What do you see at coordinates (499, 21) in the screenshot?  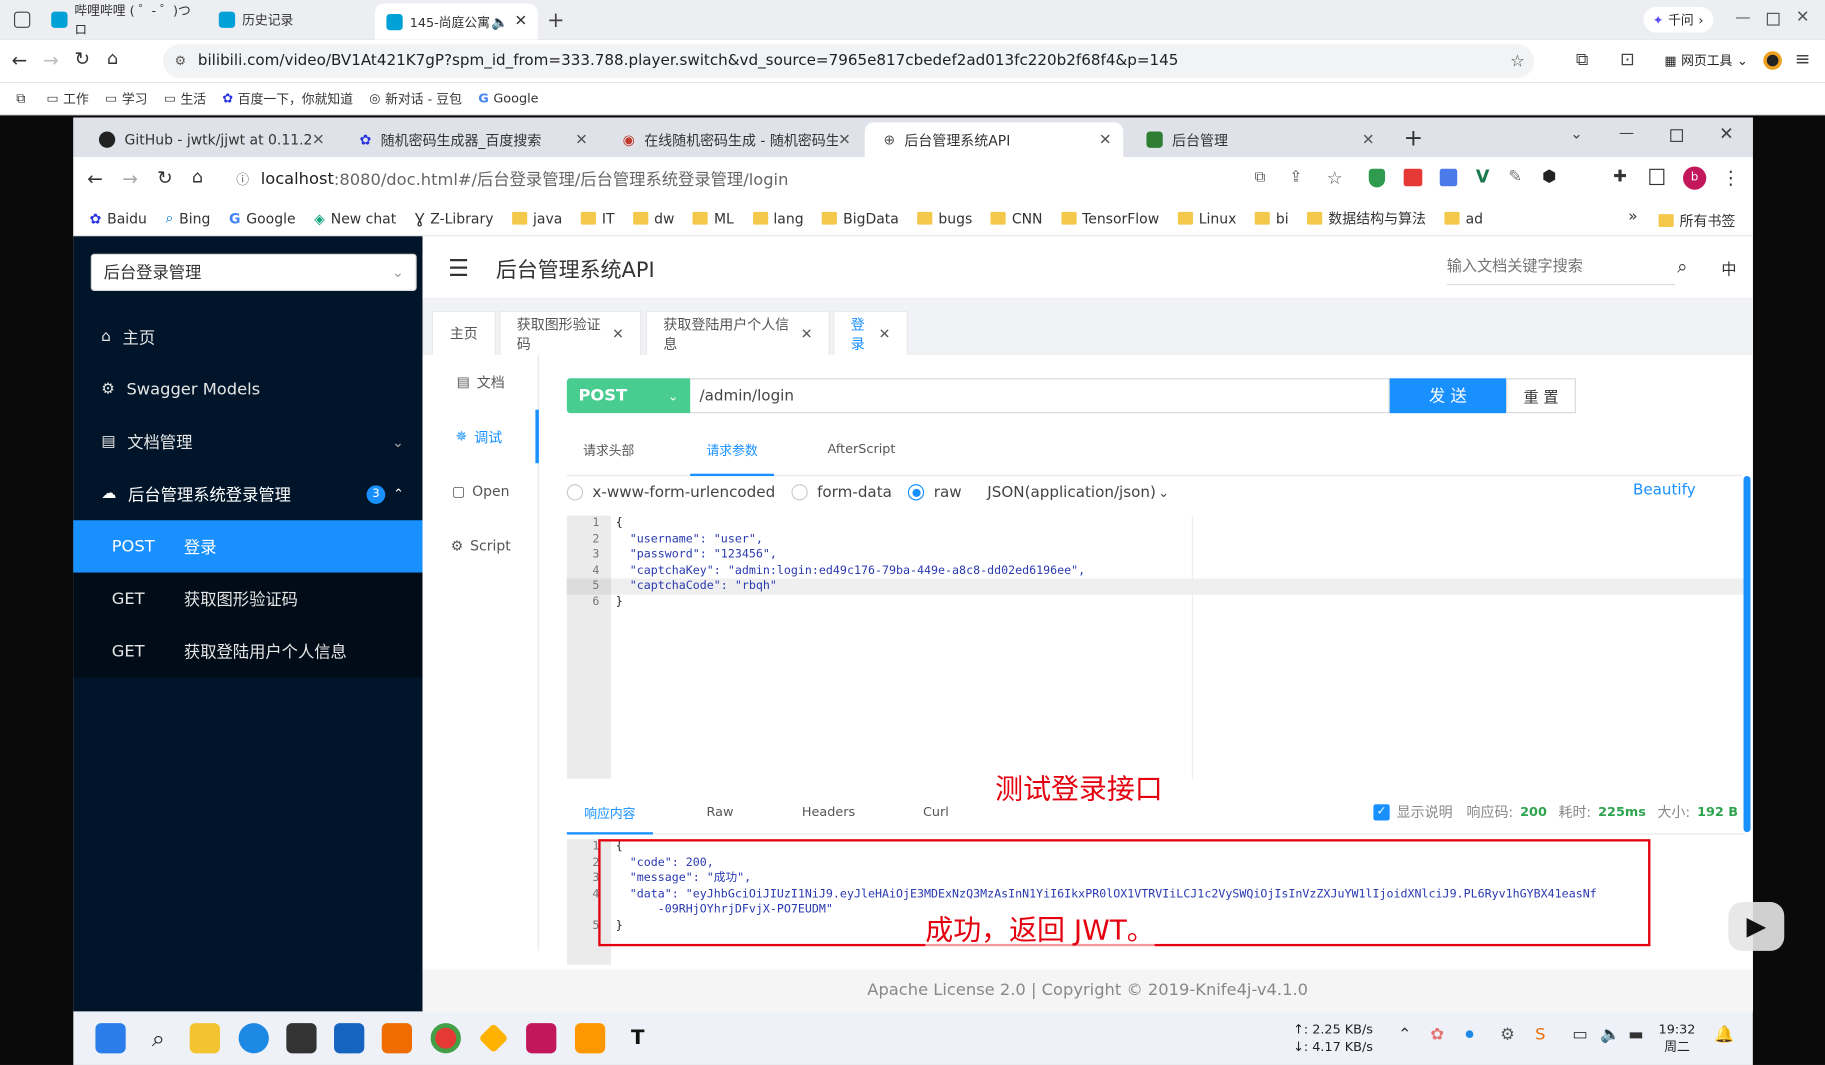 I see `speaker-icon: 🔈` at bounding box center [499, 21].